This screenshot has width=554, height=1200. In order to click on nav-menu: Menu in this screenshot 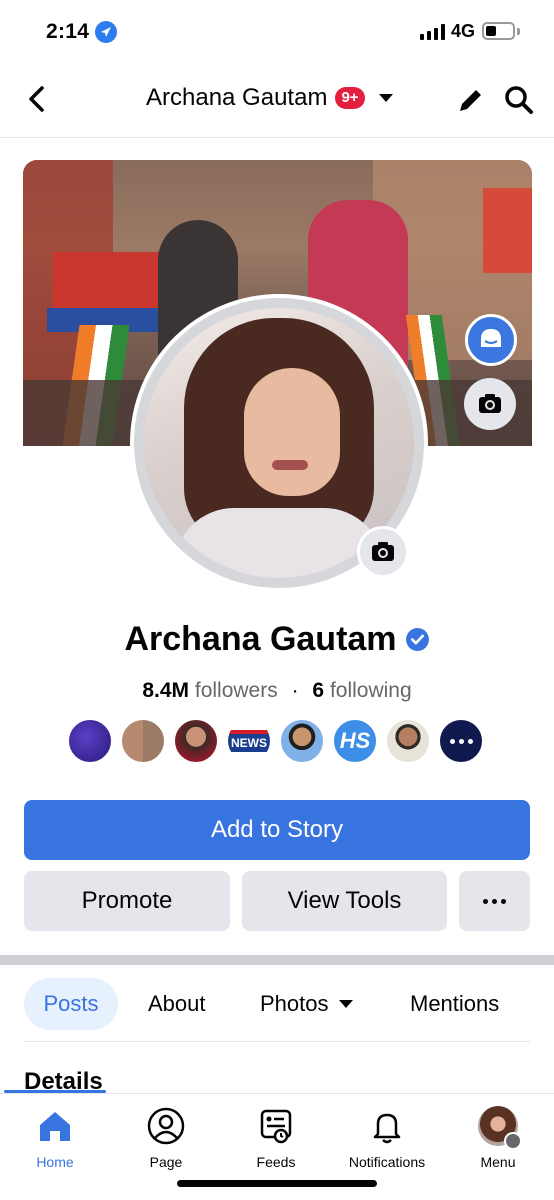, I will do `click(498, 1138)`.